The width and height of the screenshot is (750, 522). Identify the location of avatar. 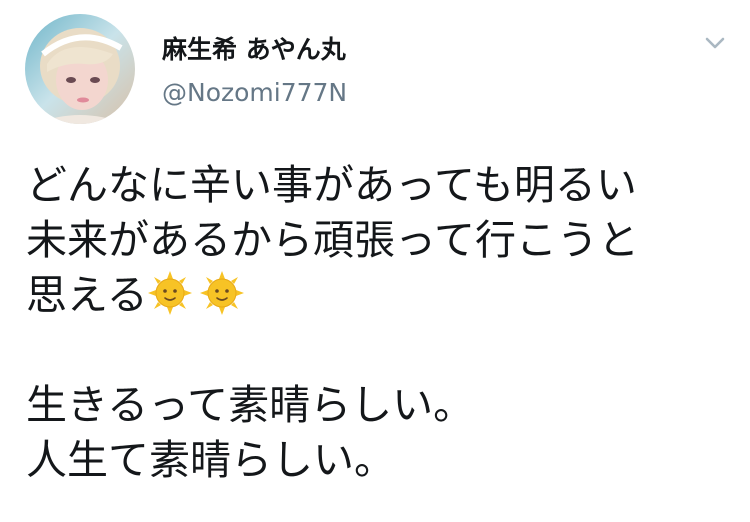
(80, 69).